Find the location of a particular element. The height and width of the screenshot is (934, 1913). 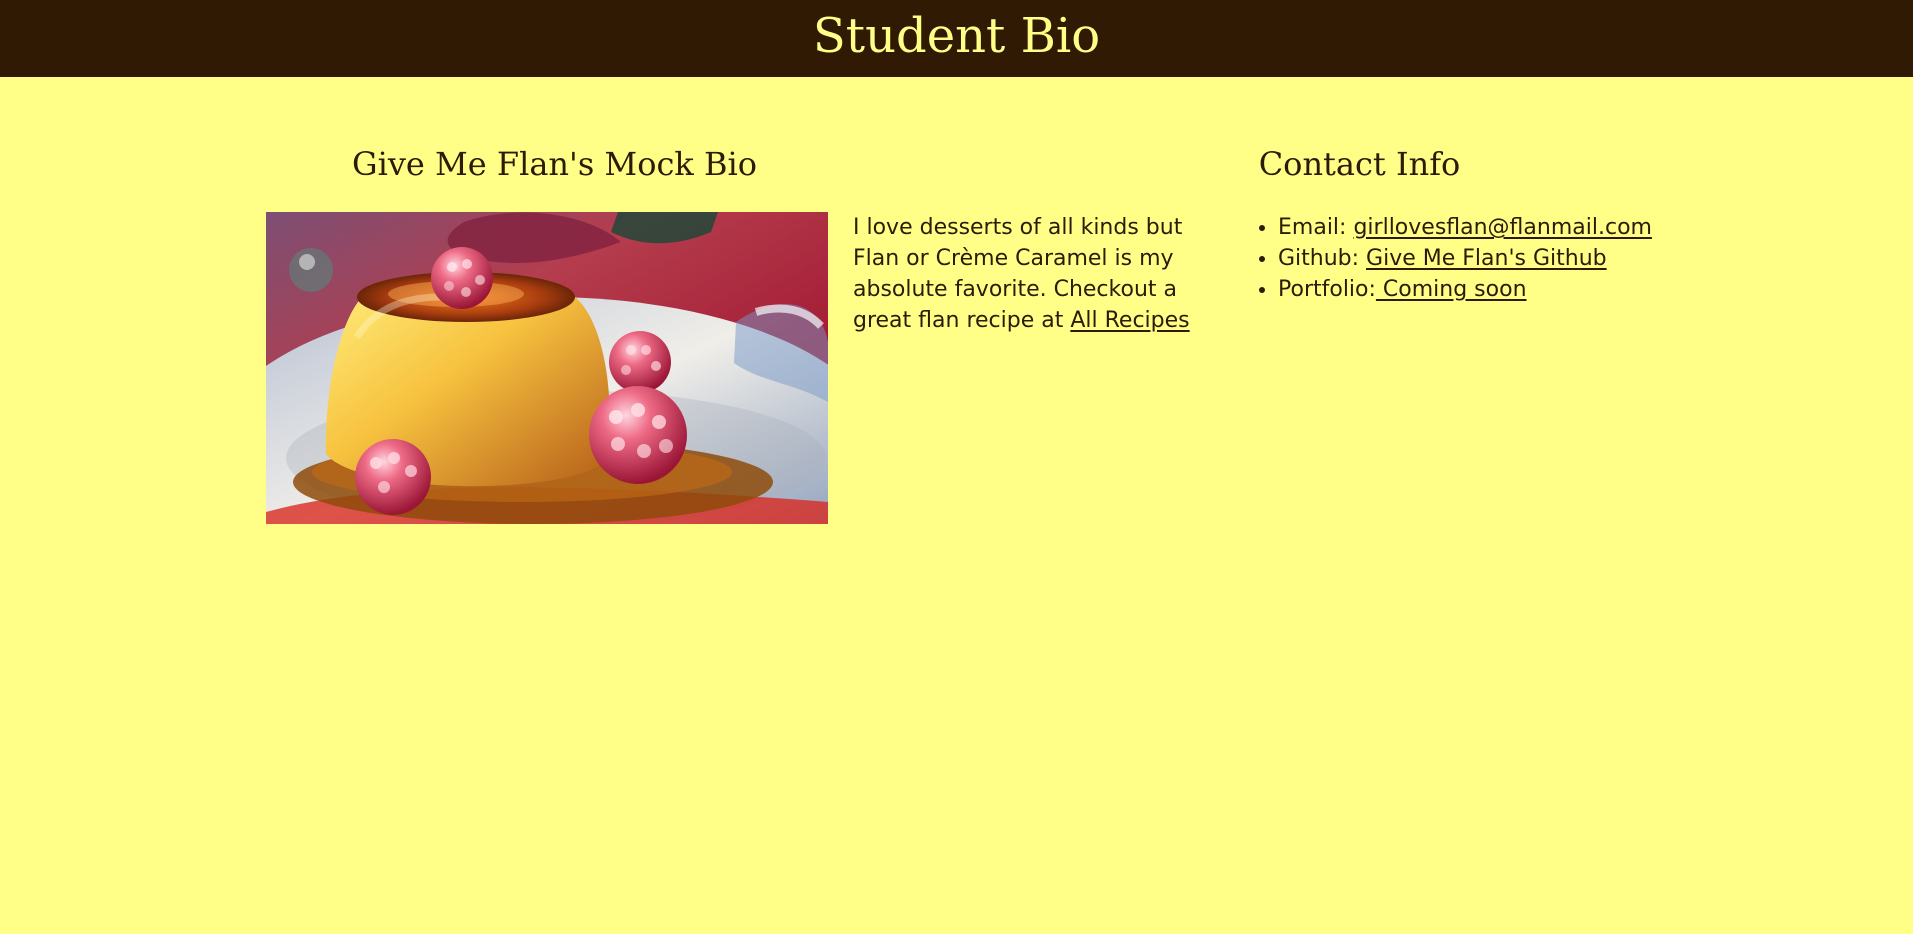

portfolio-label: Portfolio: is located at coordinates (1327, 289).